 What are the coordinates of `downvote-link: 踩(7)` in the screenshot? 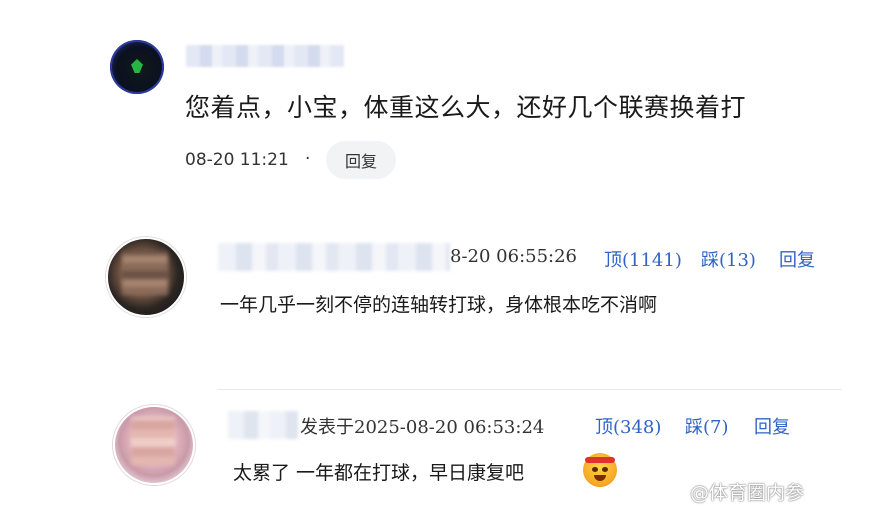 It's located at (707, 426).